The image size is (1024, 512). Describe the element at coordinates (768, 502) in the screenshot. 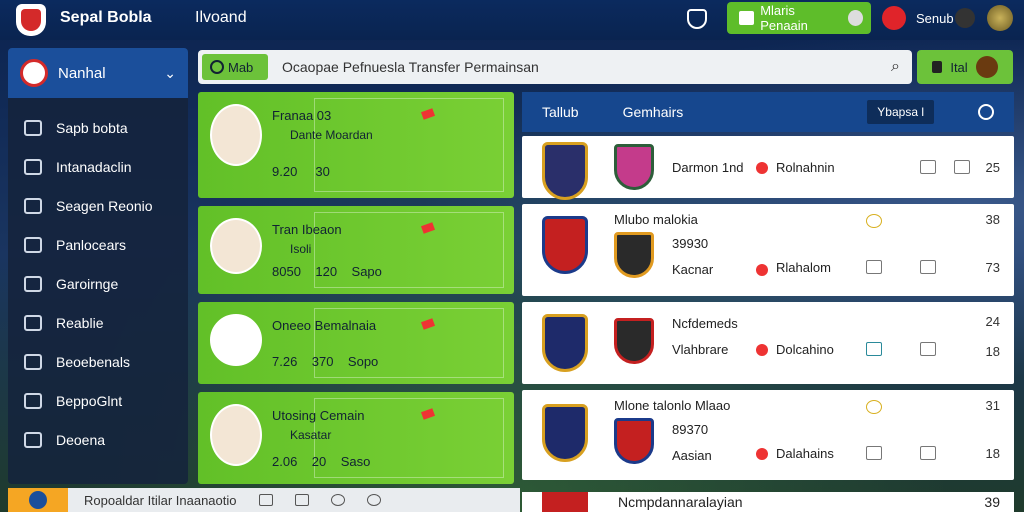

I see `next-row-preview: Ncmpdannaralayian 39` at that location.